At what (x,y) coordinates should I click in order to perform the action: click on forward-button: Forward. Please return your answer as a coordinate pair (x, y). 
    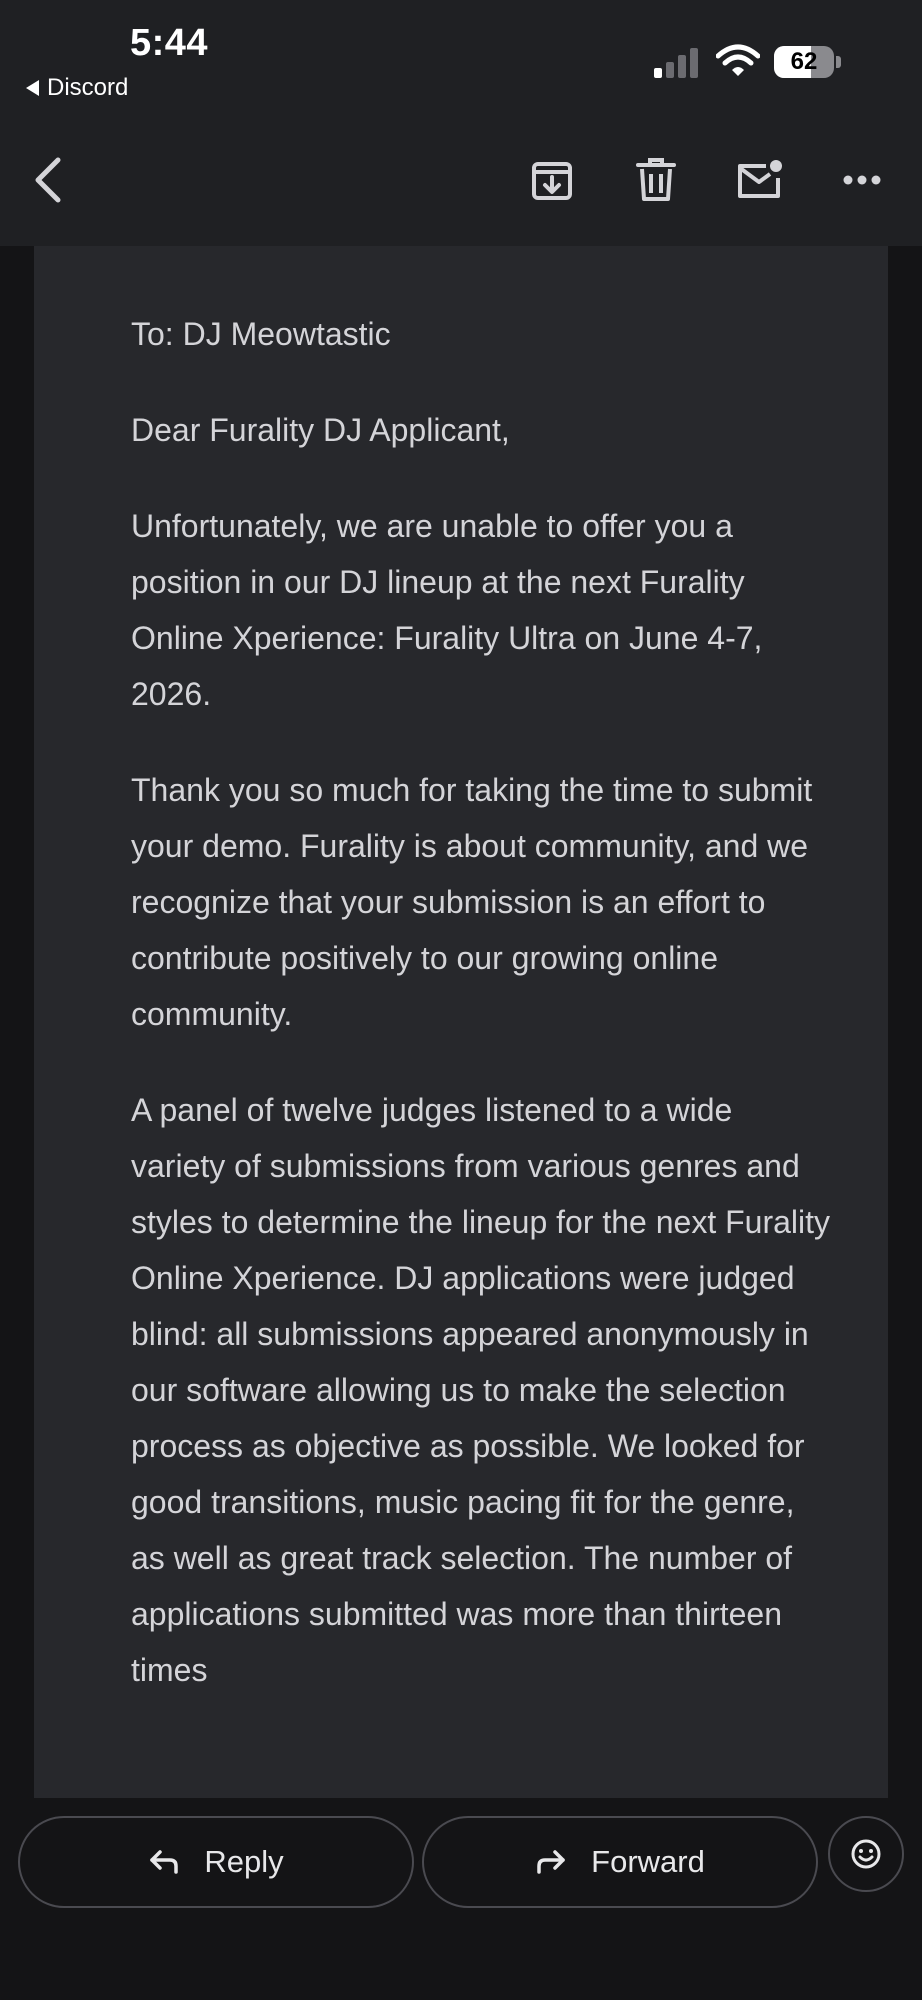
    Looking at the image, I should click on (620, 1862).